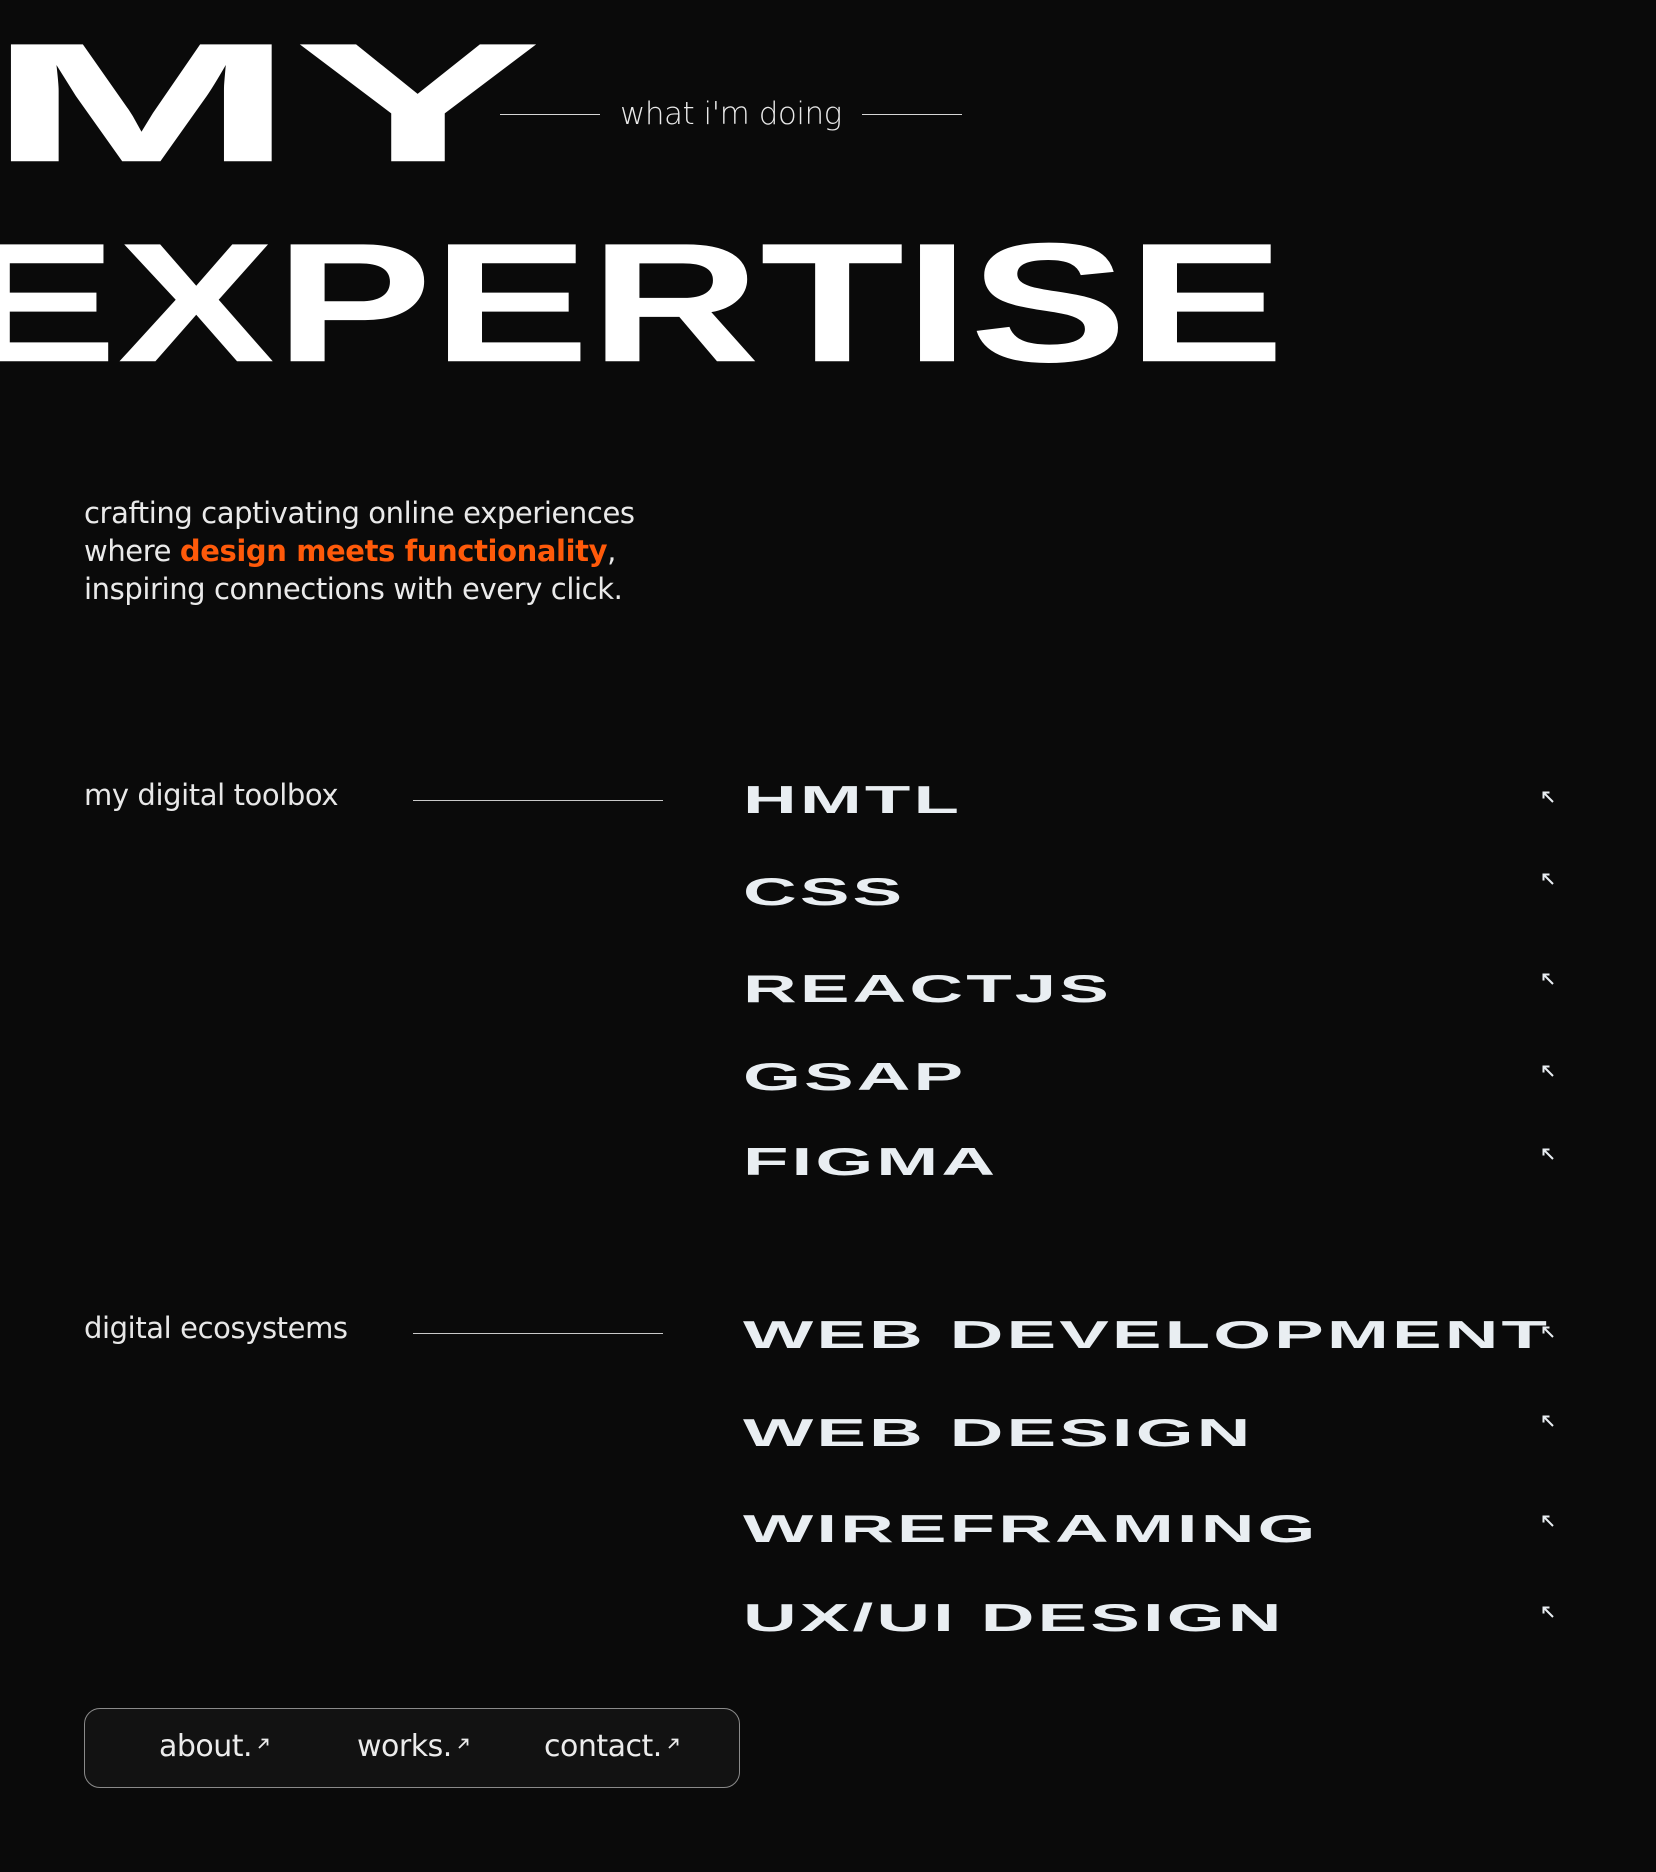  I want to click on ecosystems-divider, so click(538, 1333).